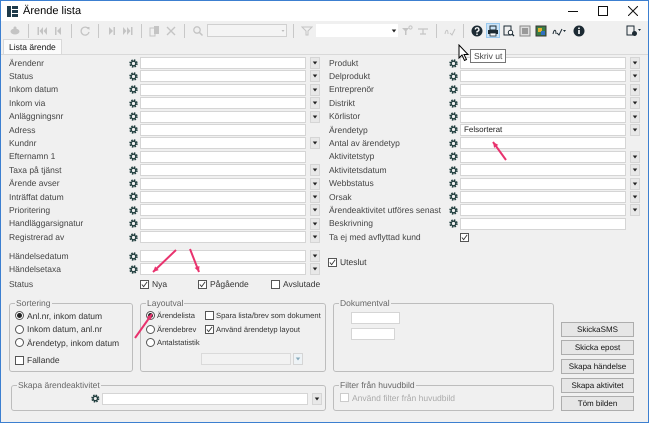 Image resolution: width=649 pixels, height=423 pixels. What do you see at coordinates (229, 284) in the screenshot?
I see `checkbox-label: Pågående` at bounding box center [229, 284].